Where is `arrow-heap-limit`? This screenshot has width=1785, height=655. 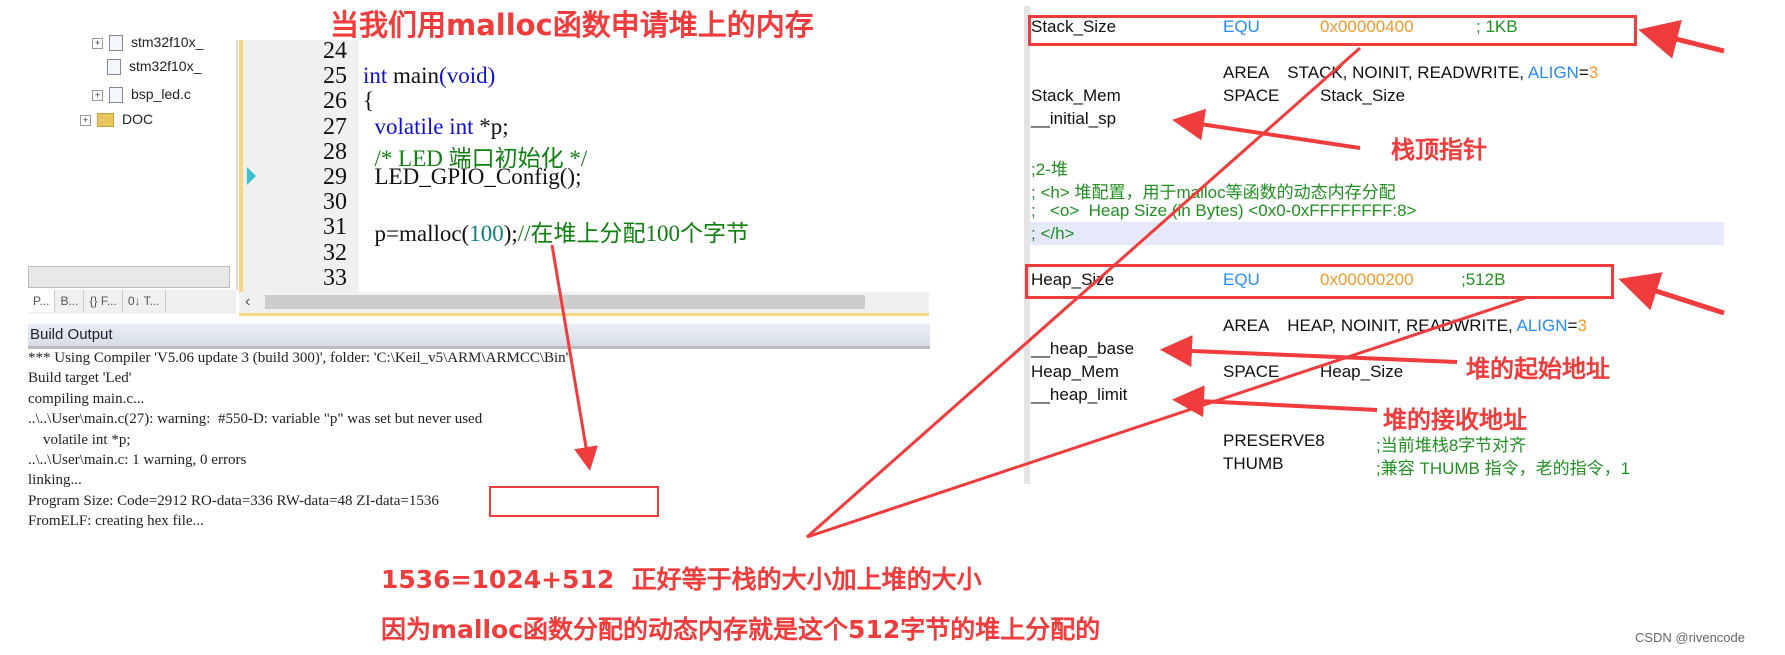
arrow-heap-limit is located at coordinates (1275, 401).